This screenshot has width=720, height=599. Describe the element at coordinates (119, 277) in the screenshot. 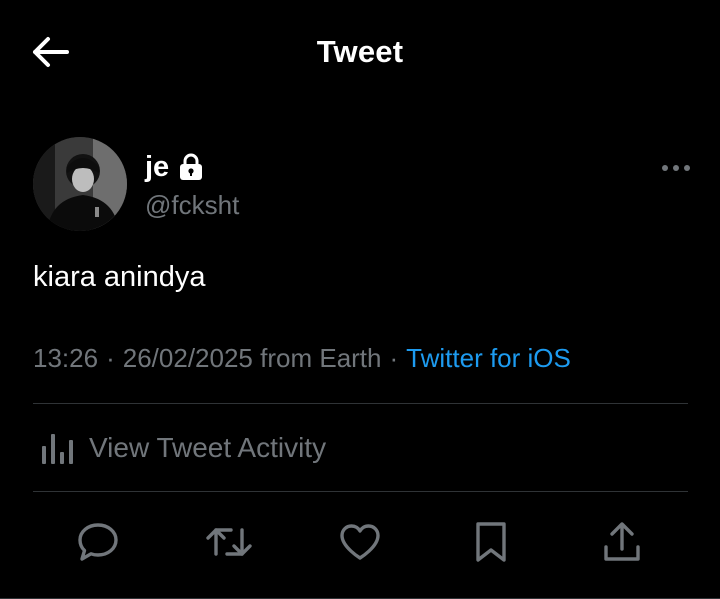

I see `tweet-text: kiara anindya` at that location.